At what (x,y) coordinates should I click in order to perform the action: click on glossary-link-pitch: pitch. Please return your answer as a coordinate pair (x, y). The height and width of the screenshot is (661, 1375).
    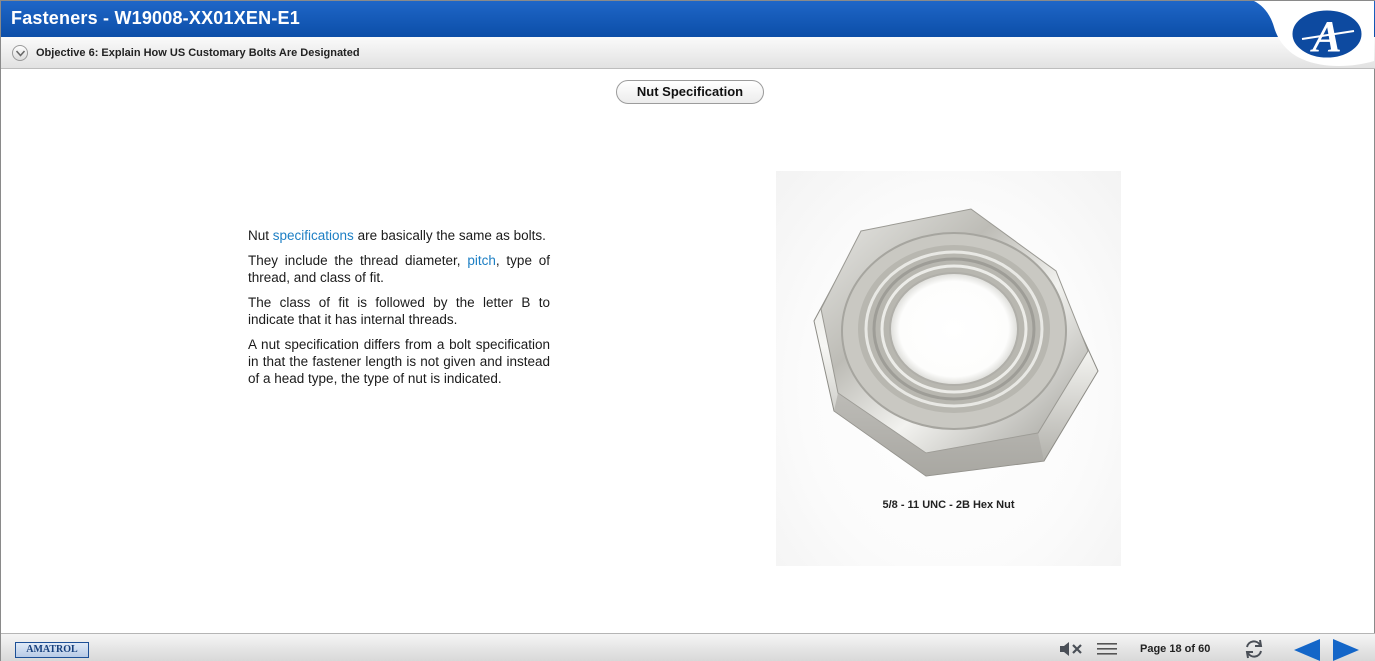
    Looking at the image, I should click on (481, 260).